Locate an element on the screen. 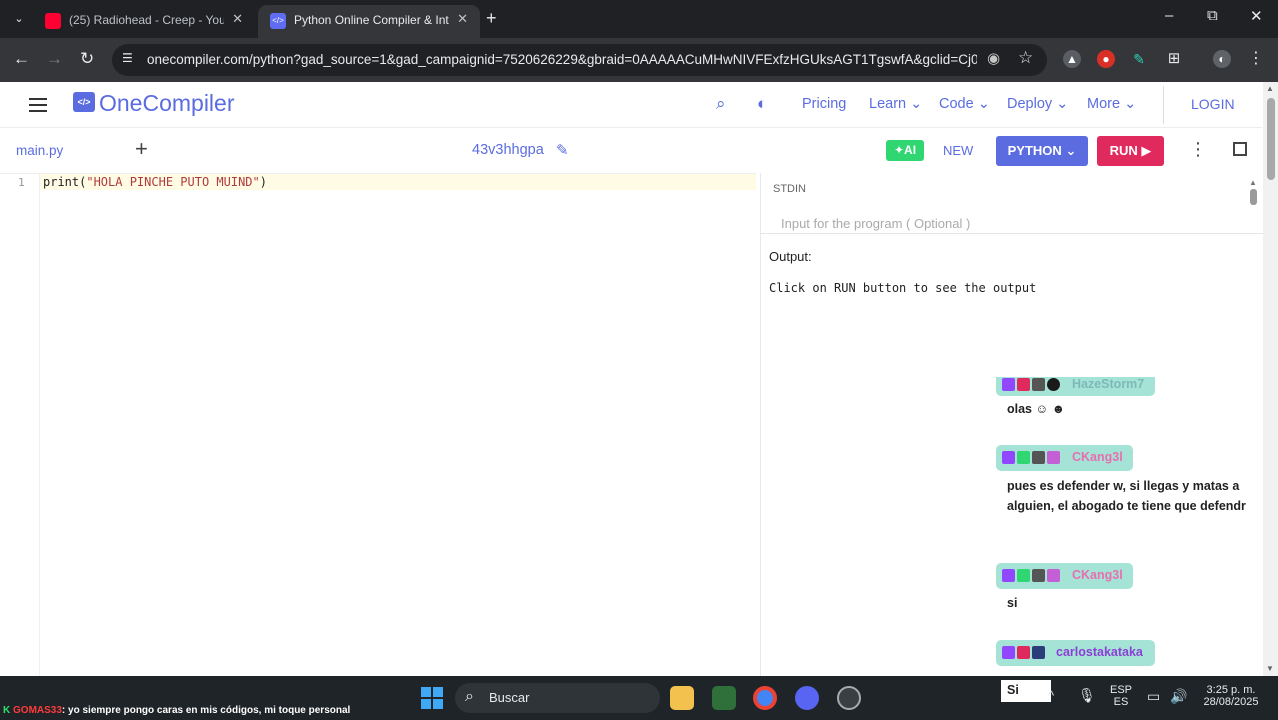  line-gutter is located at coordinates (20, 425).